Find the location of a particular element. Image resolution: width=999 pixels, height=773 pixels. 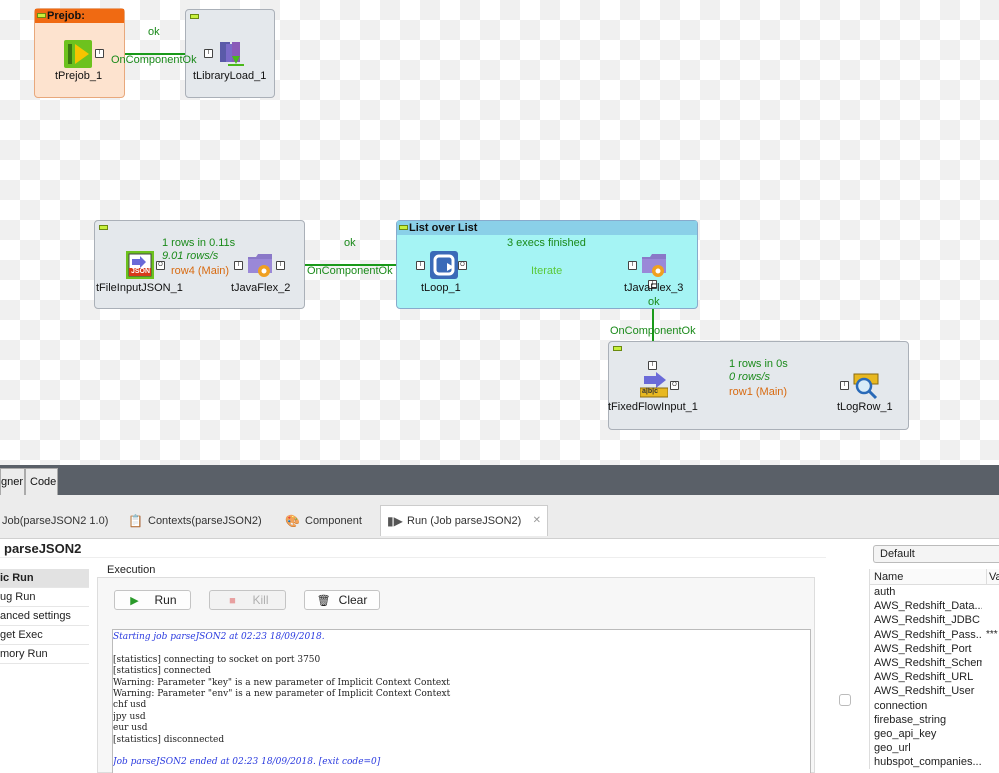

tab-code: Code is located at coordinates (41, 481).